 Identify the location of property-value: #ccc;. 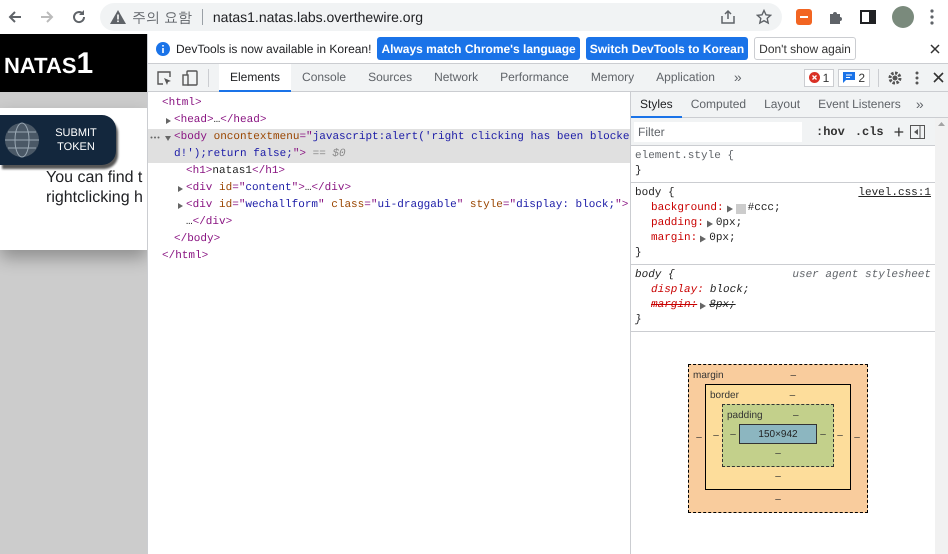
(764, 208).